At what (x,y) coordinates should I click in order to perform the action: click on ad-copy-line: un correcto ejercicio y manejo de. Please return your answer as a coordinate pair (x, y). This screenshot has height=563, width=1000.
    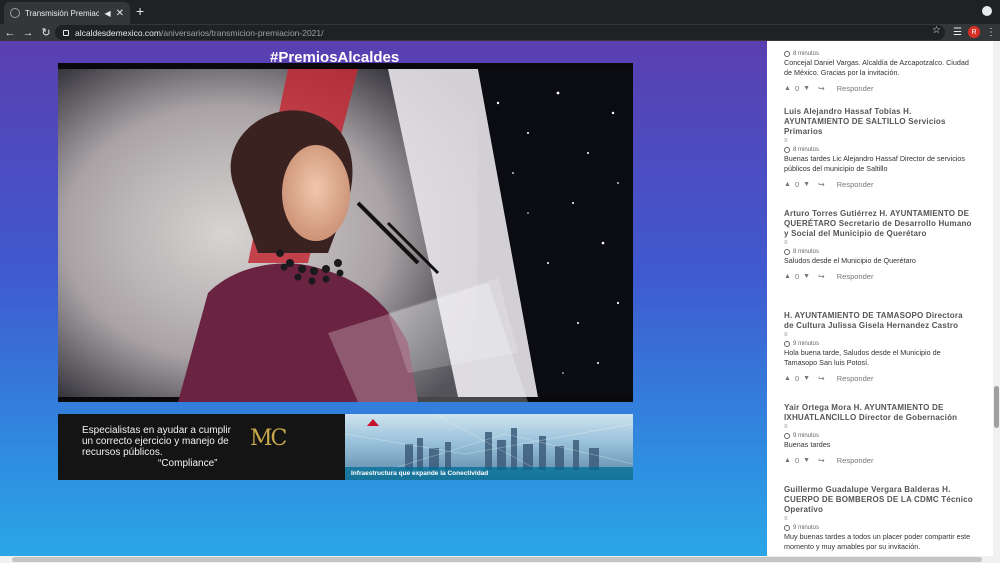
    Looking at the image, I should click on (155, 441).